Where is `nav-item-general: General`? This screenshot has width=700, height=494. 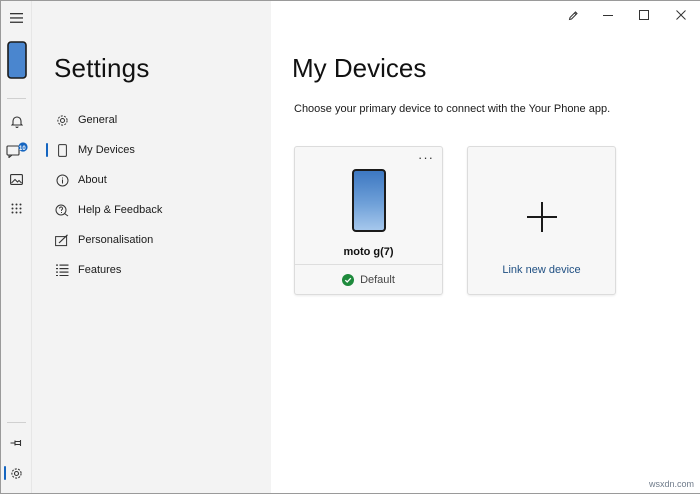 nav-item-general: General is located at coordinates (151, 120).